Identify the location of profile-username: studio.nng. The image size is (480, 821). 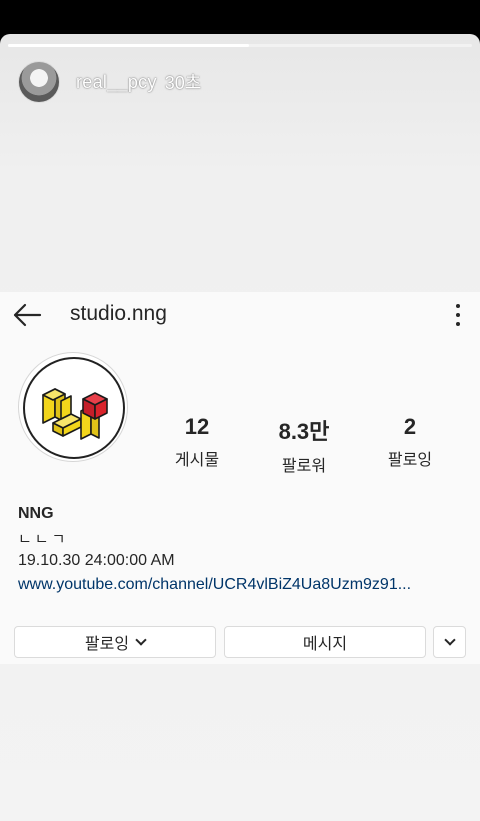
(118, 313).